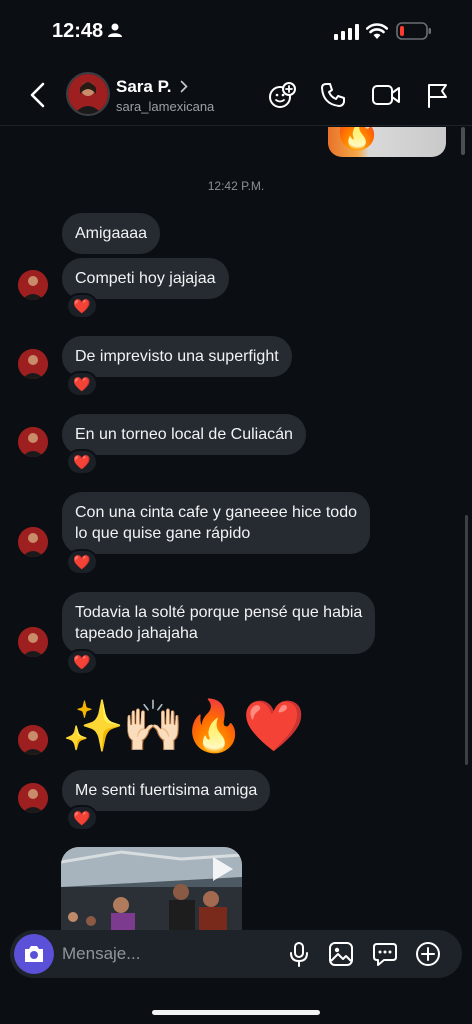  I want to click on message-text-line: Con una cinta cafe y ganeeee hice todo, so click(216, 512).